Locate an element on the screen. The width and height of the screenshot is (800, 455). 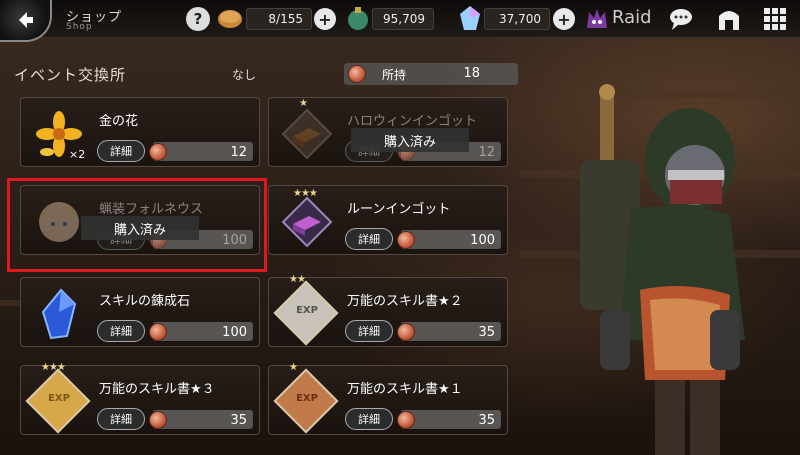
crystal-icon is located at coordinates (470, 18).